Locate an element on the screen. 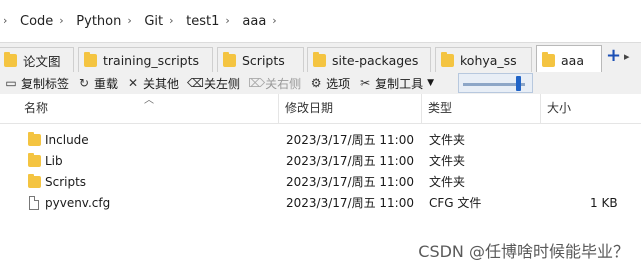 The width and height of the screenshot is (641, 274). file-name: Include is located at coordinates (67, 140).